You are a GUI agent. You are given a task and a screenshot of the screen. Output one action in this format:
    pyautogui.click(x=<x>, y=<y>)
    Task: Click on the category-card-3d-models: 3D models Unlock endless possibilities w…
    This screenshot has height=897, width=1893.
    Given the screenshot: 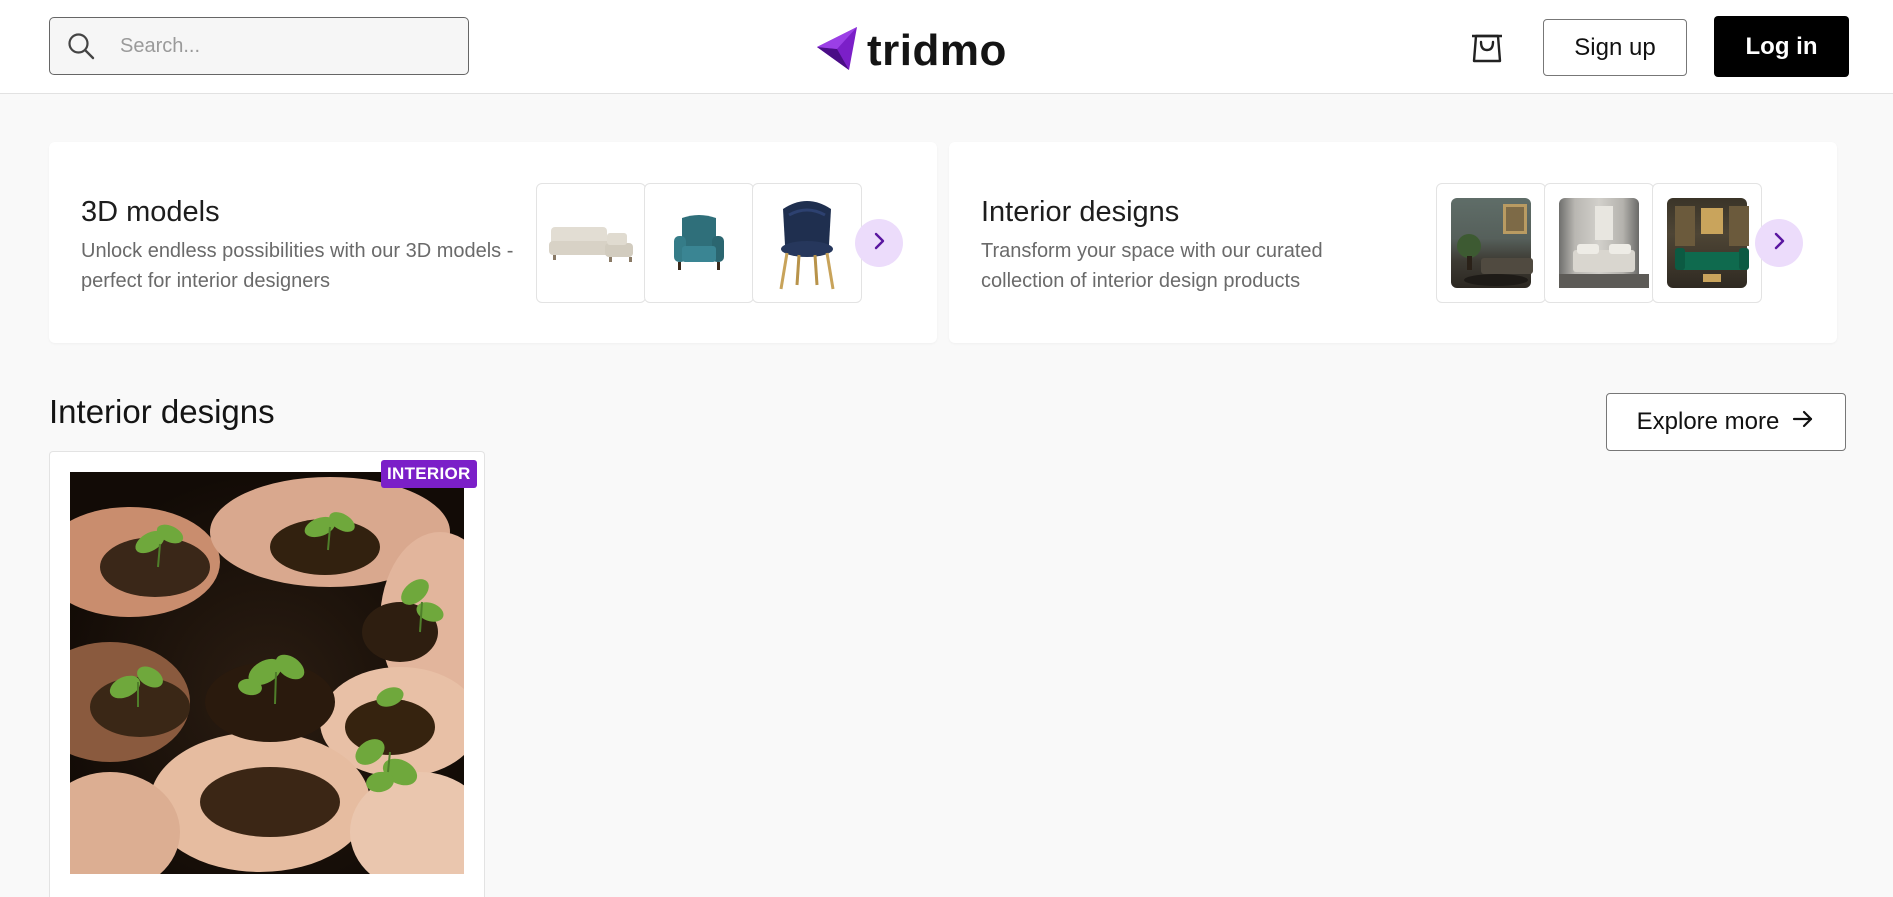 What is the action you would take?
    pyautogui.click(x=493, y=242)
    